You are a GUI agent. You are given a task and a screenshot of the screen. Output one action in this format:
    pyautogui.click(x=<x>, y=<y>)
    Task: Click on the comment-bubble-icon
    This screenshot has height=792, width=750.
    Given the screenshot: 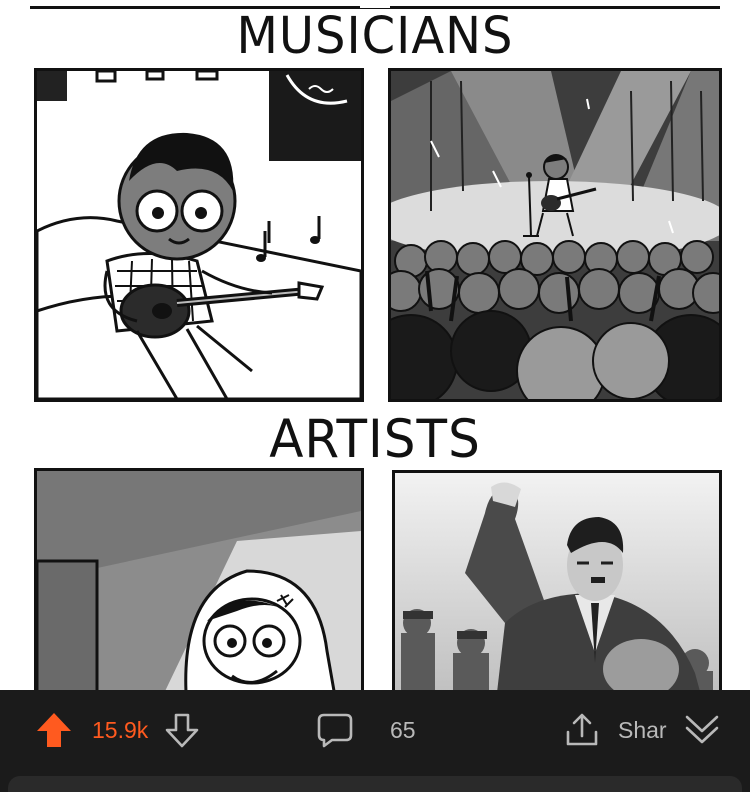 What is the action you would take?
    pyautogui.click(x=335, y=730)
    